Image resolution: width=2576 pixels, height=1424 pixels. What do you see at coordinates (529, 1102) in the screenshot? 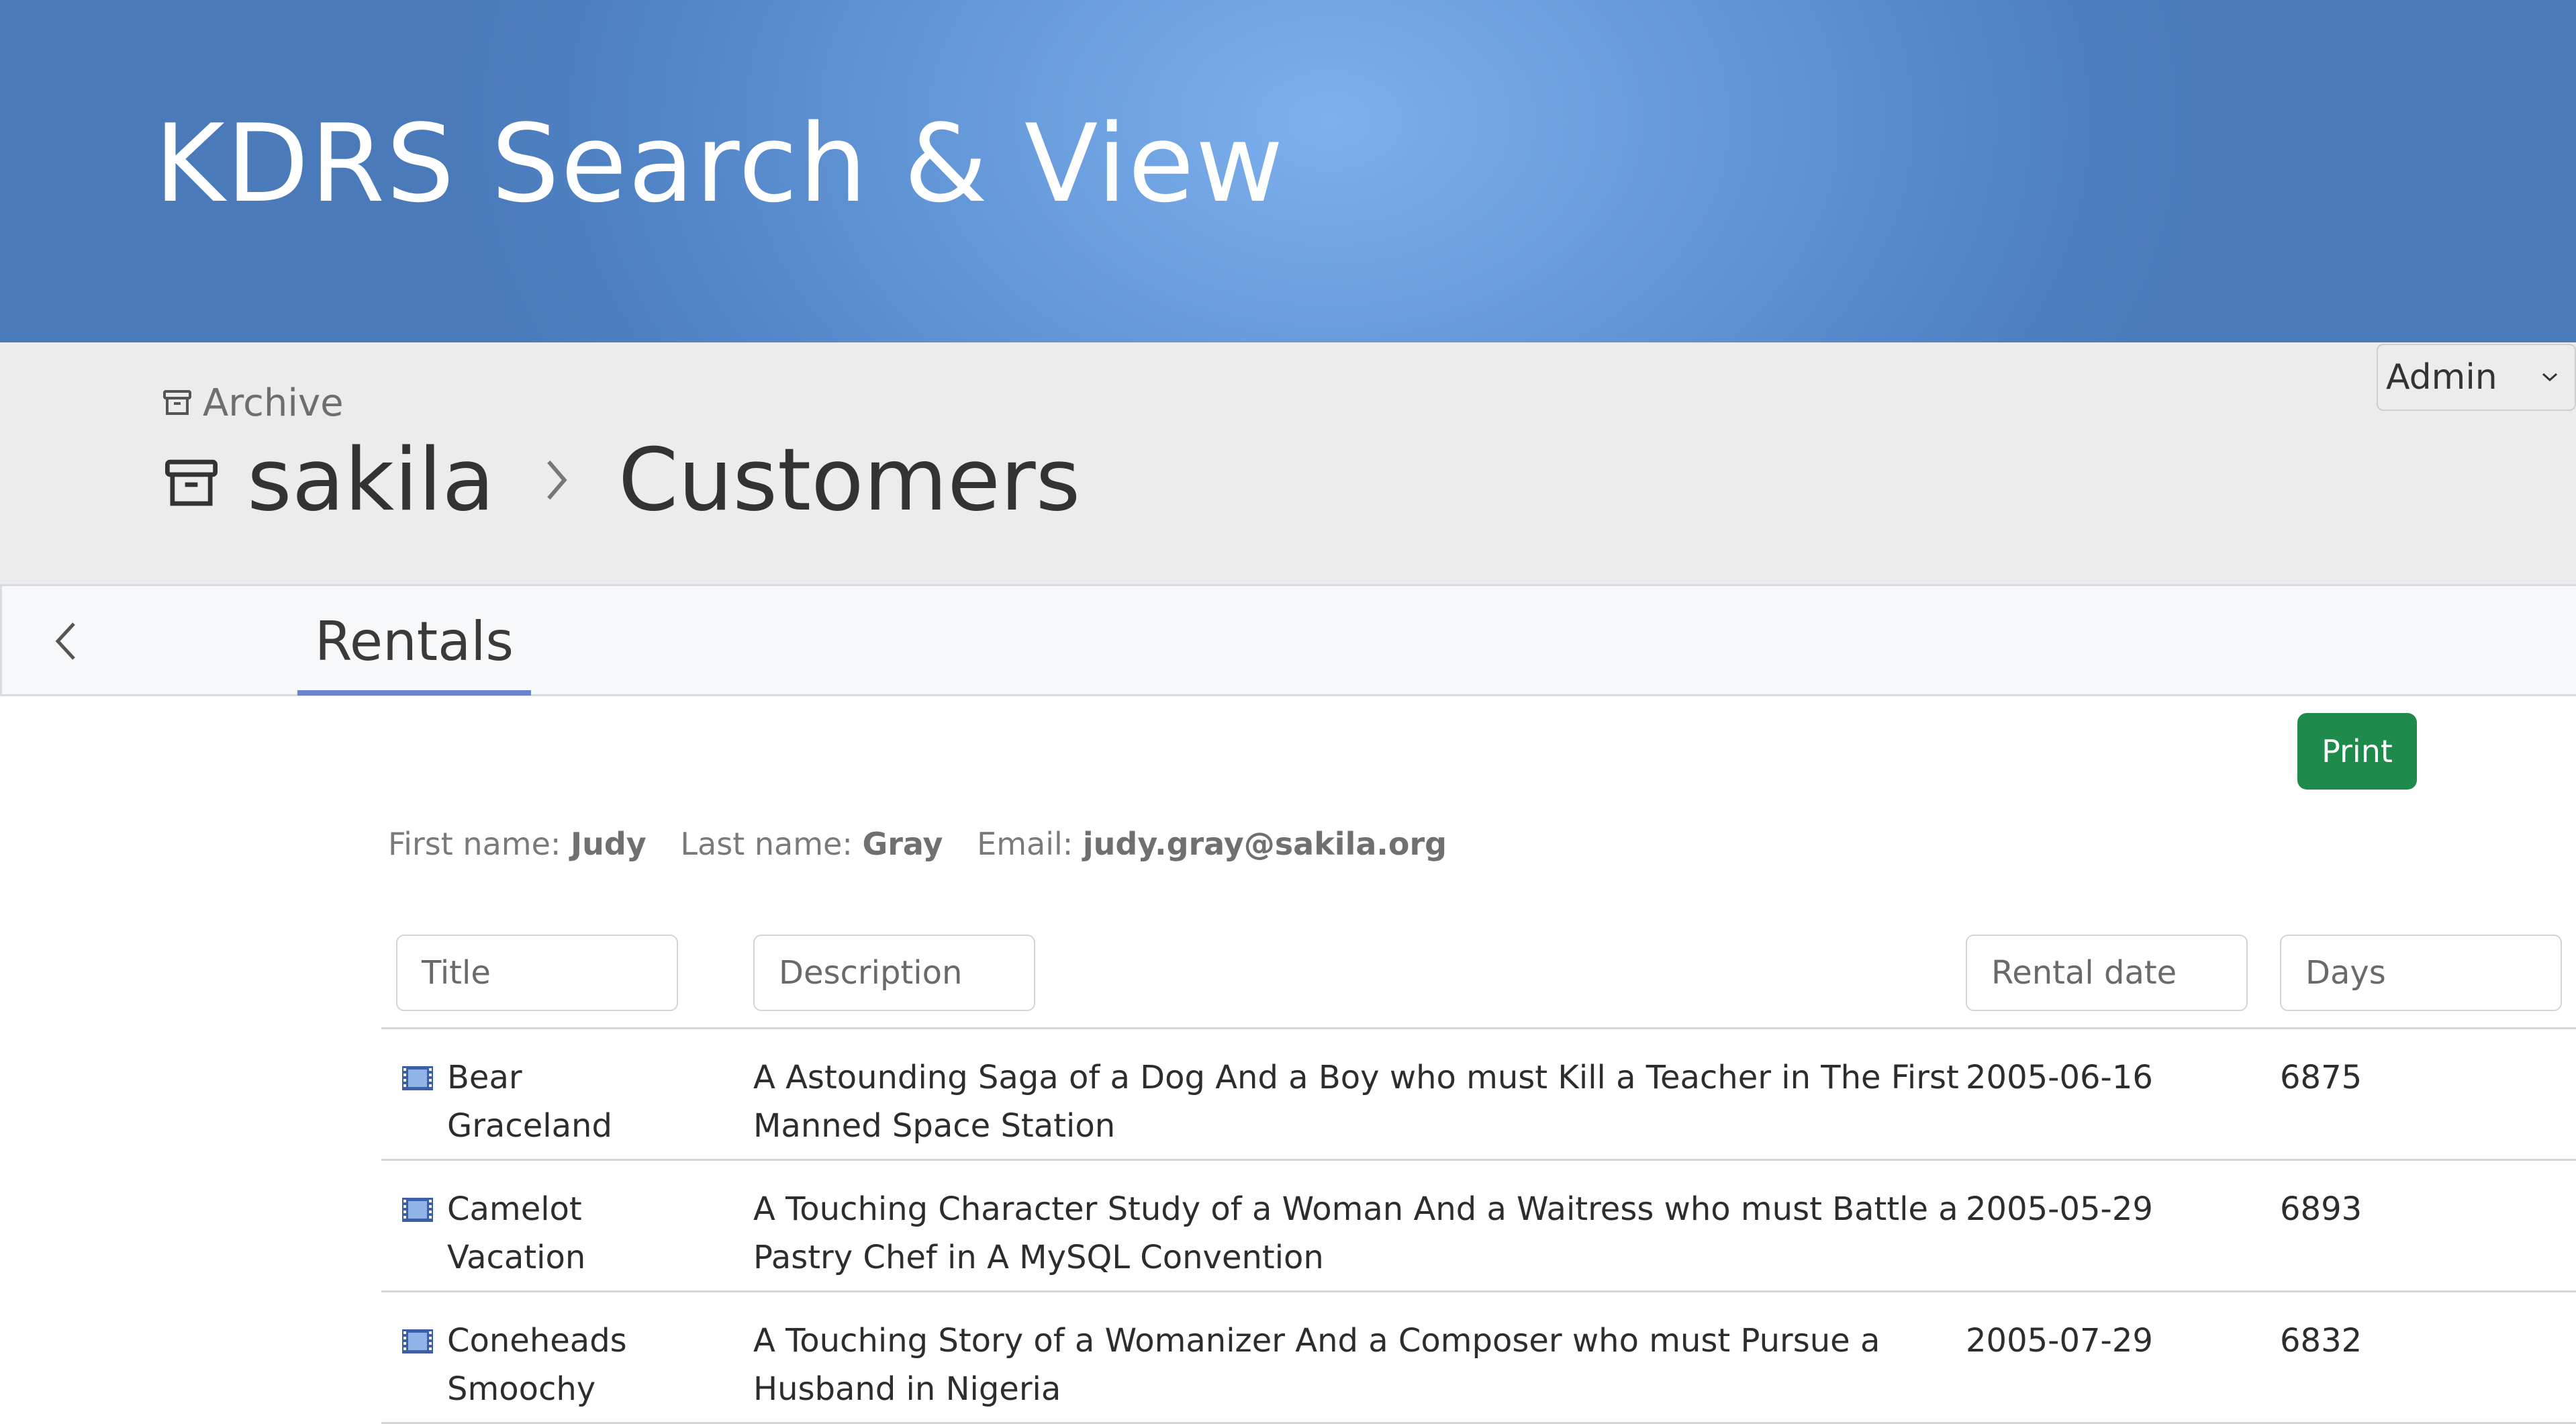
I see `title-text: Bear Graceland` at bounding box center [529, 1102].